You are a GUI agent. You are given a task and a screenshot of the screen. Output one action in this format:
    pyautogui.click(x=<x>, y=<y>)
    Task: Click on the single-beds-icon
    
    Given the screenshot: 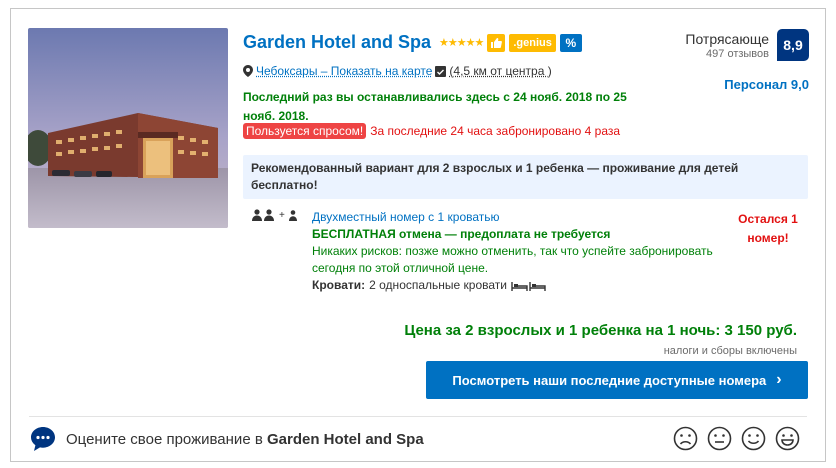 What is the action you would take?
    pyautogui.click(x=528, y=286)
    